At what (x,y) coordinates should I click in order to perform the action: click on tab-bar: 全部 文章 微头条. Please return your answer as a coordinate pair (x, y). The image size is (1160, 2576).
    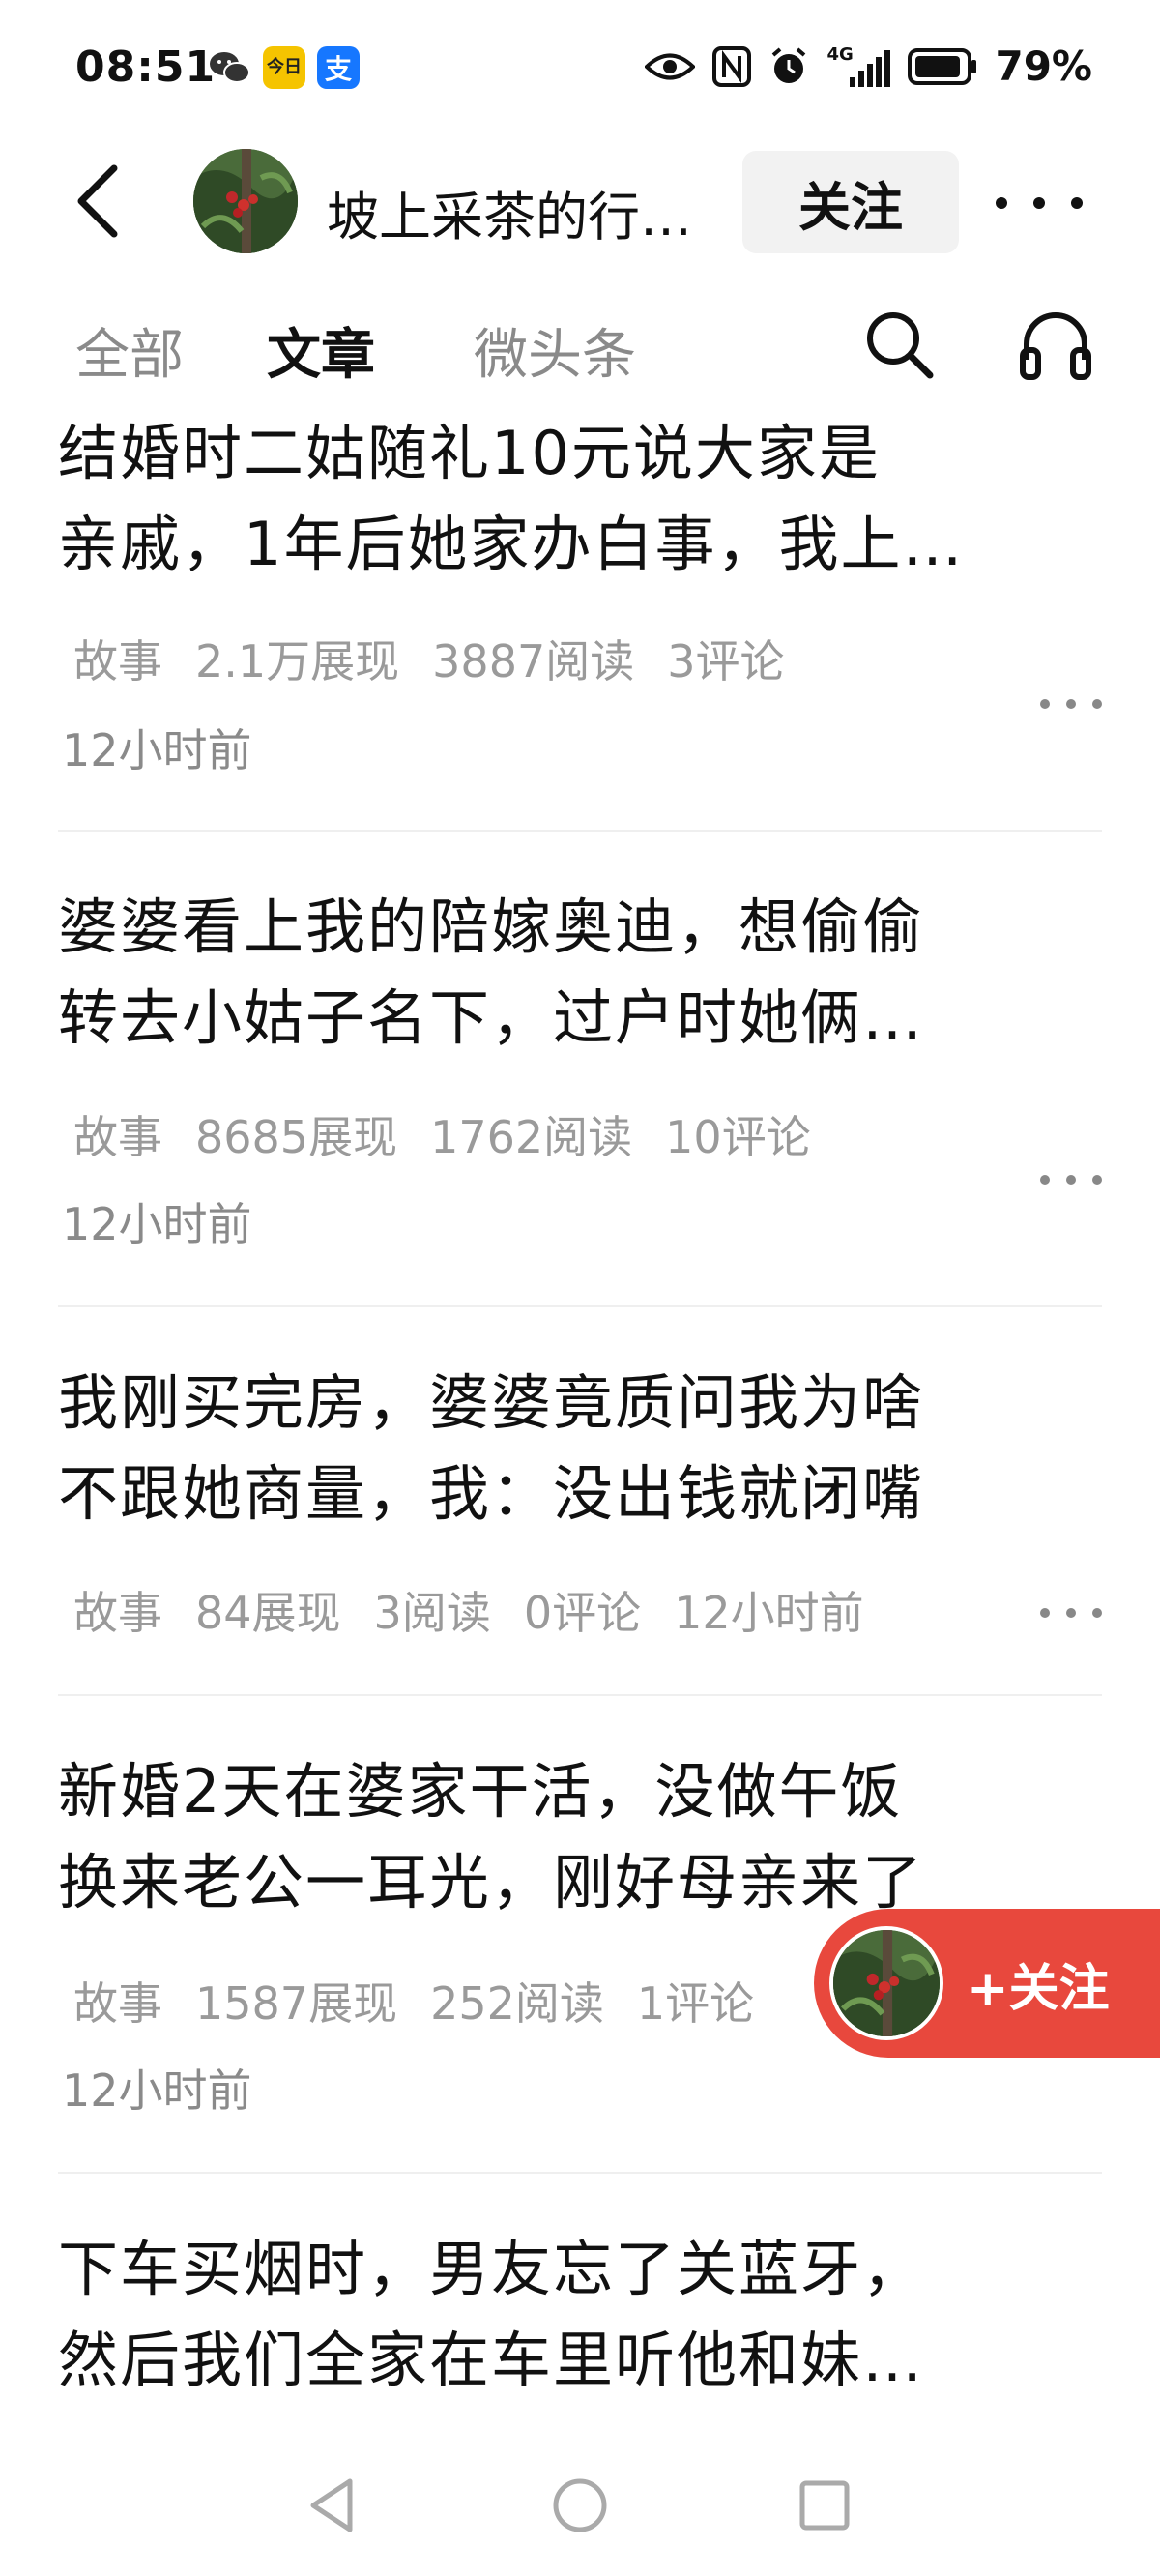
    Looking at the image, I should click on (580, 348).